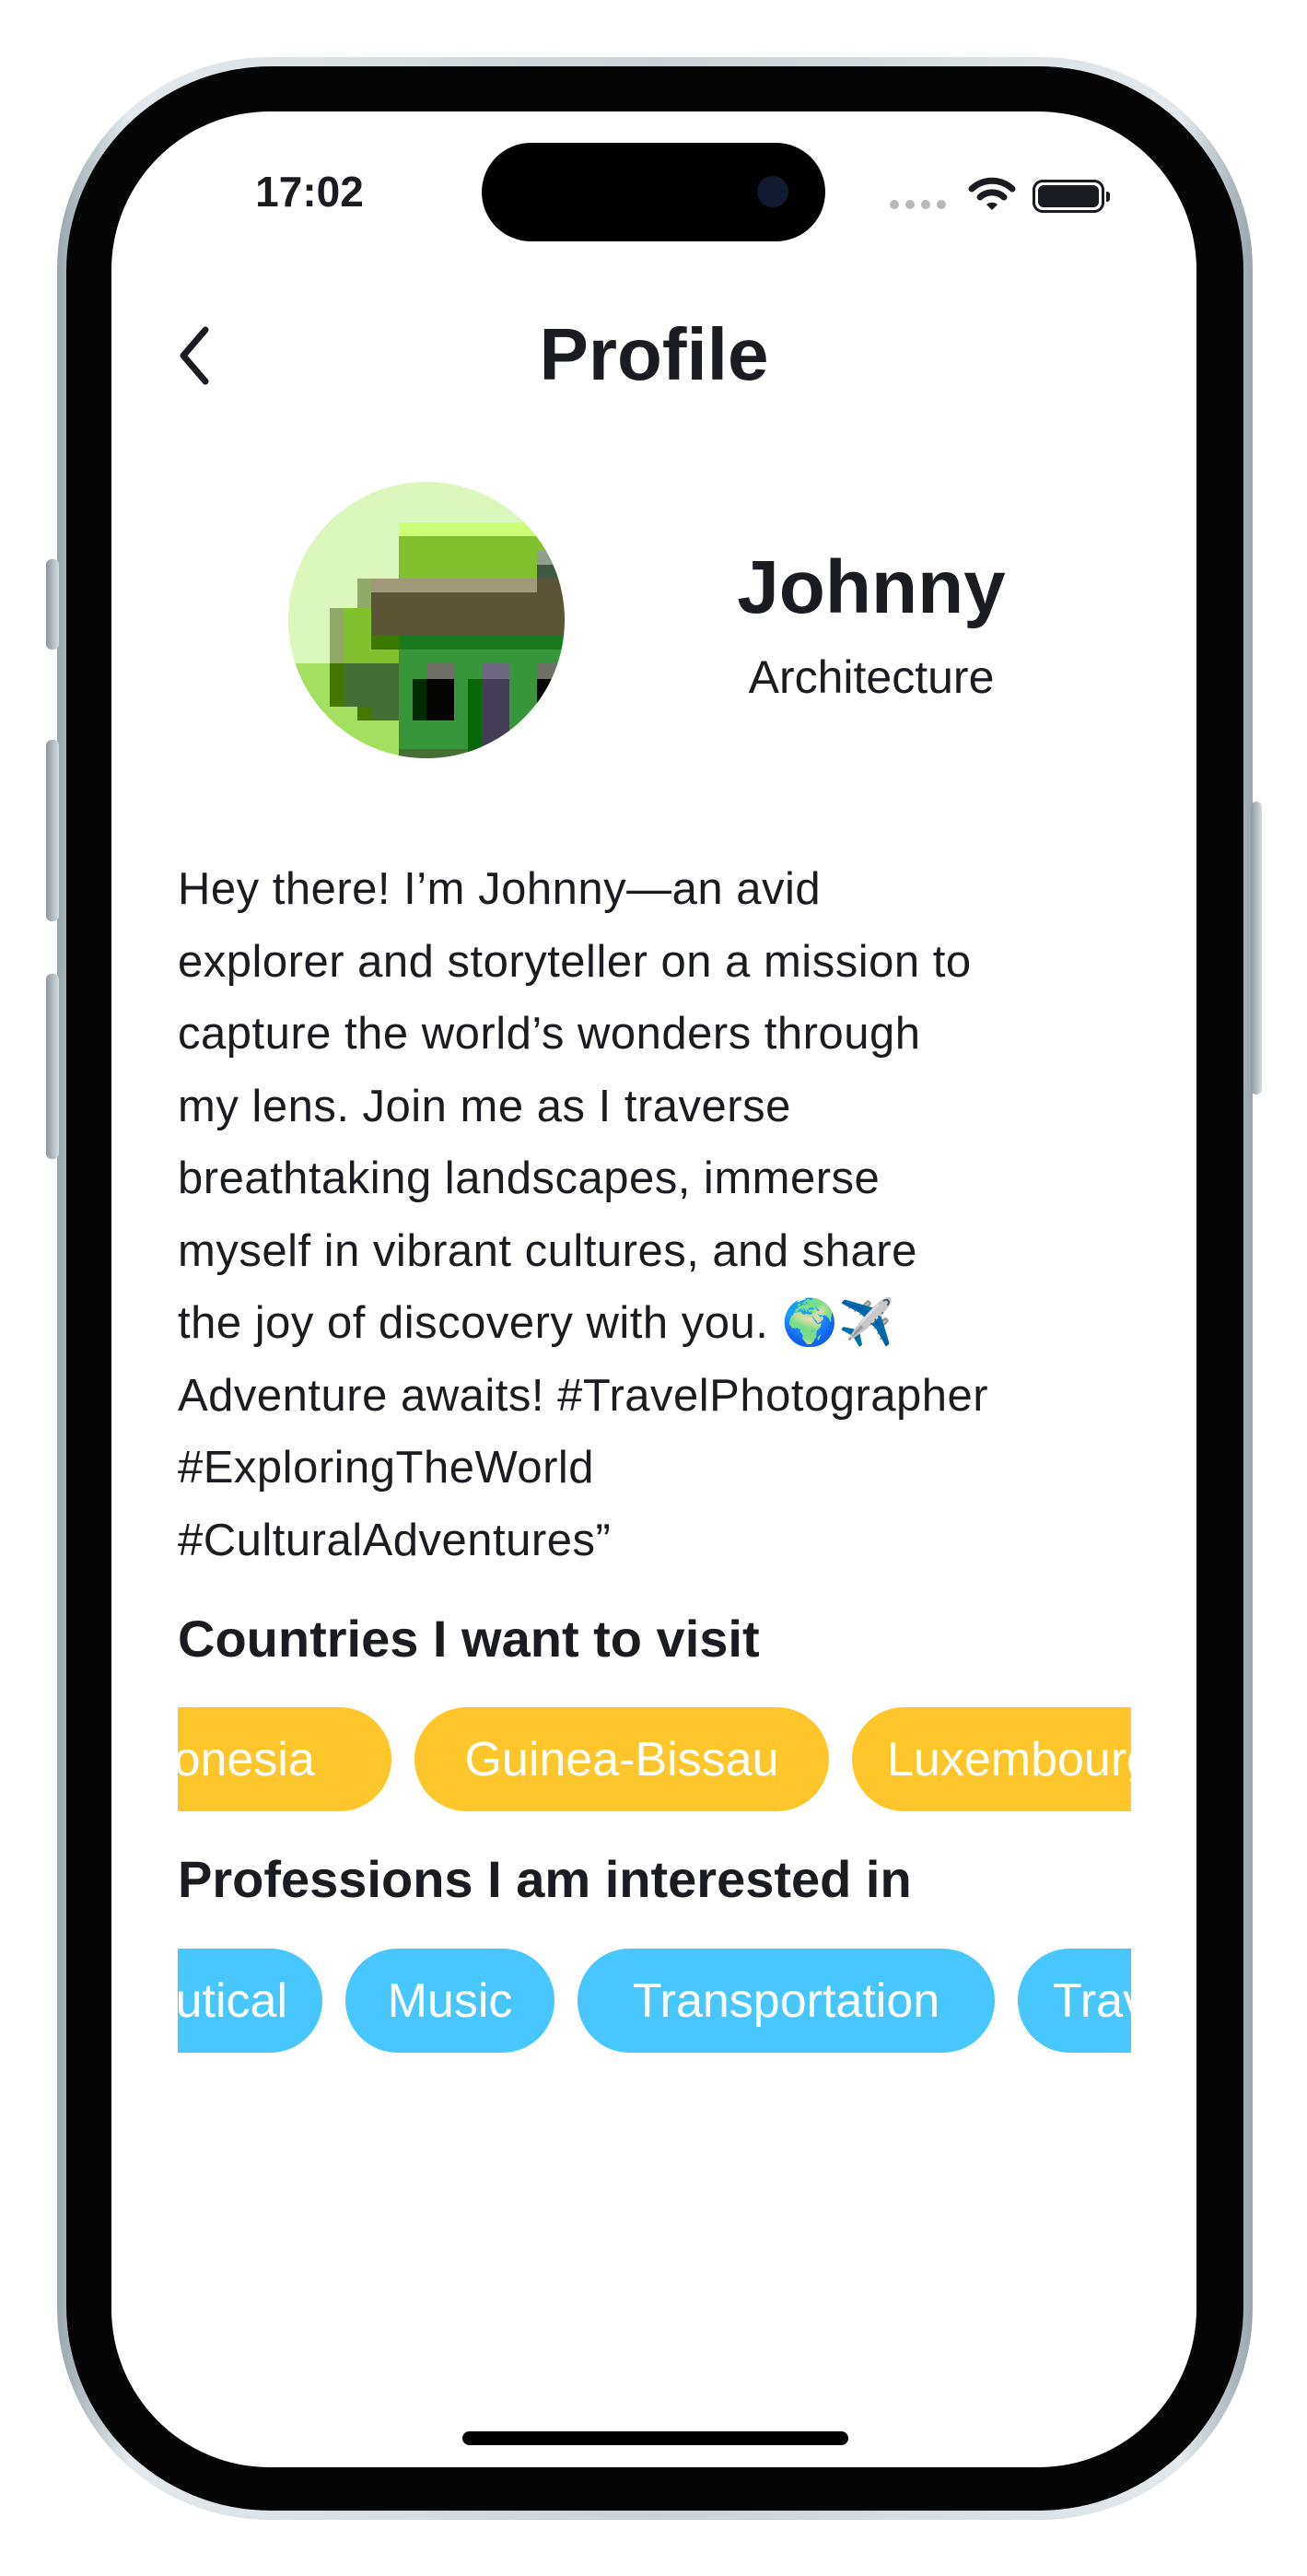  Describe the element at coordinates (469, 1639) in the screenshot. I see `countries-heading: Countries I want to visit` at that location.